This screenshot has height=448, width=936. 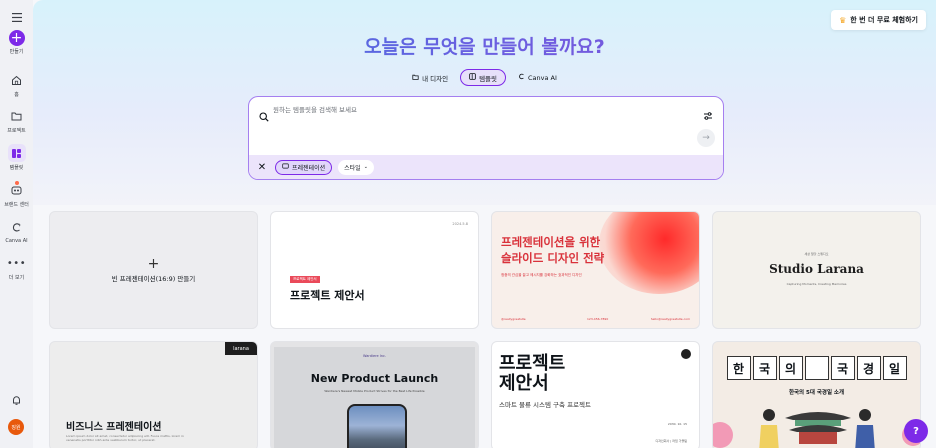 I want to click on help-button: ?, so click(x=916, y=431).